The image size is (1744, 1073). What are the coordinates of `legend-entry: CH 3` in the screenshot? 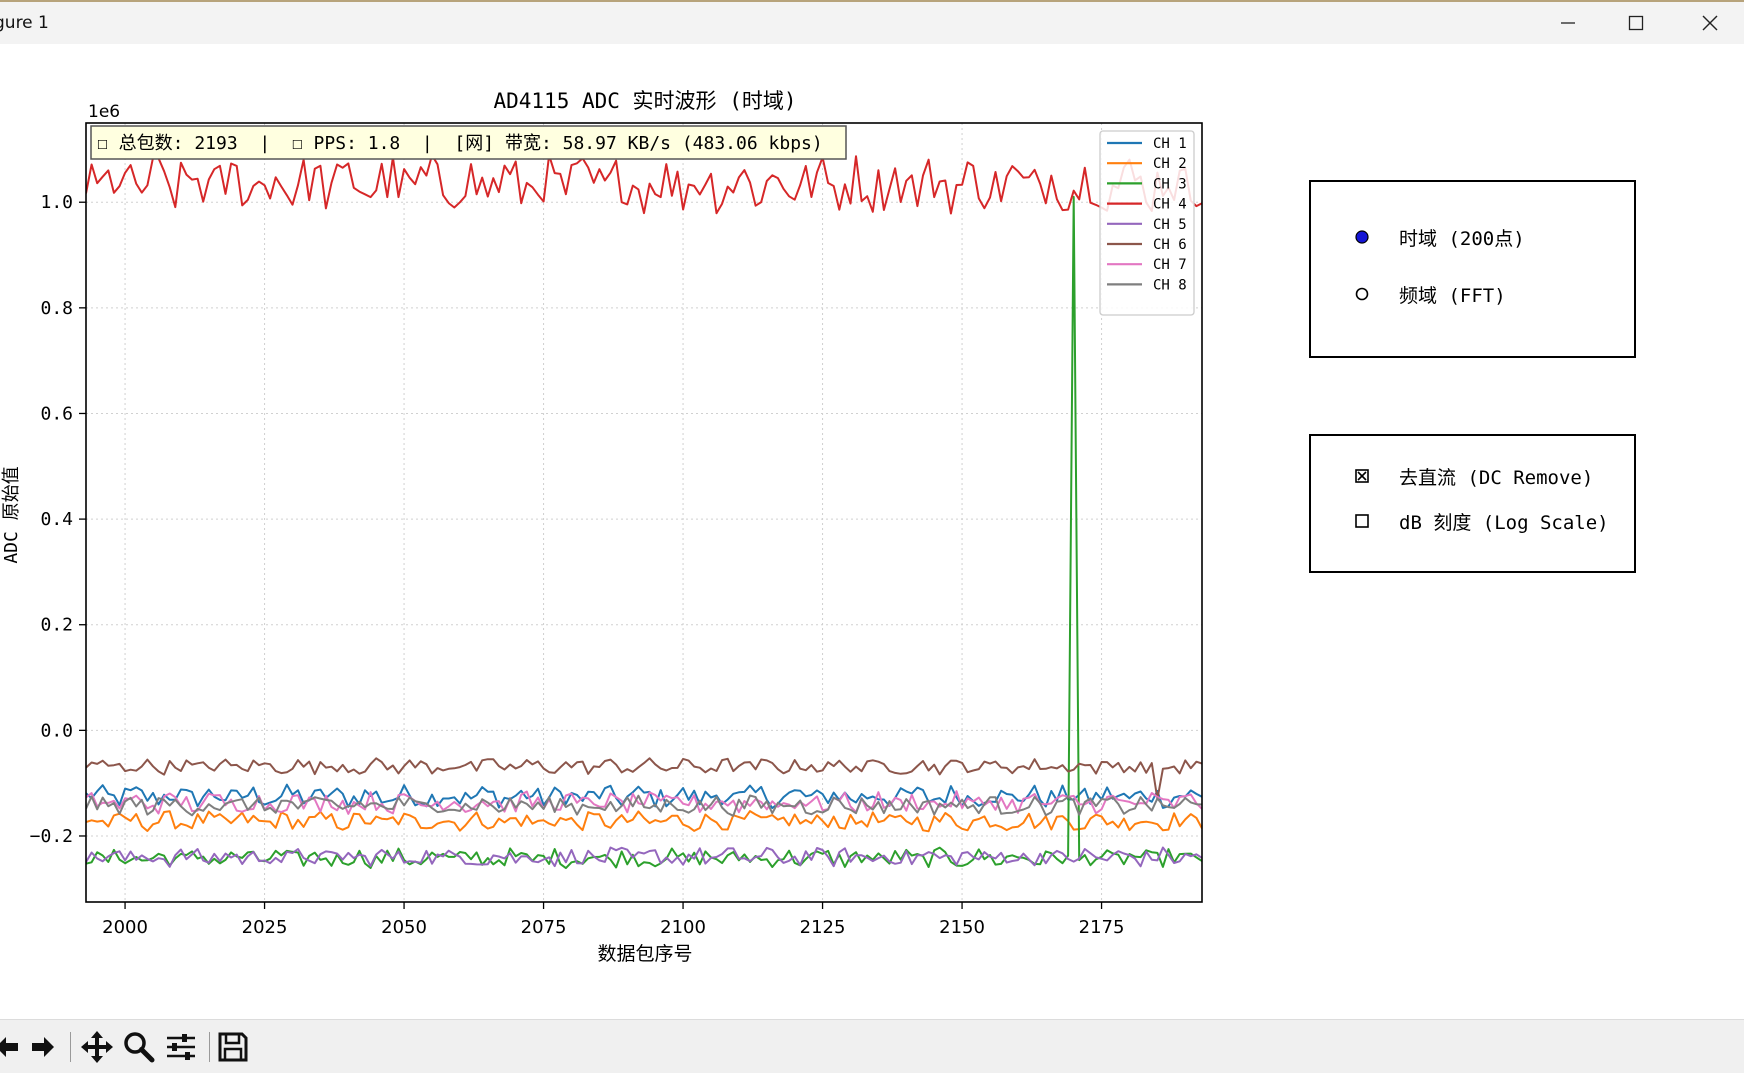 It's located at (1170, 184).